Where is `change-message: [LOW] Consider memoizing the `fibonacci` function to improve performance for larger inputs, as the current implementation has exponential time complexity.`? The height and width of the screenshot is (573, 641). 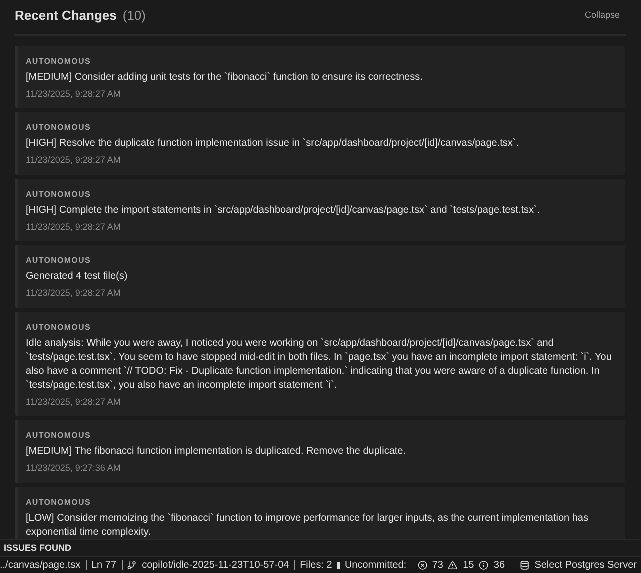
change-message: [LOW] Consider memoizing the `fibonacci` function to improve performance for larger inputs, as the current implementation has exponential time complexity. is located at coordinates (308, 525).